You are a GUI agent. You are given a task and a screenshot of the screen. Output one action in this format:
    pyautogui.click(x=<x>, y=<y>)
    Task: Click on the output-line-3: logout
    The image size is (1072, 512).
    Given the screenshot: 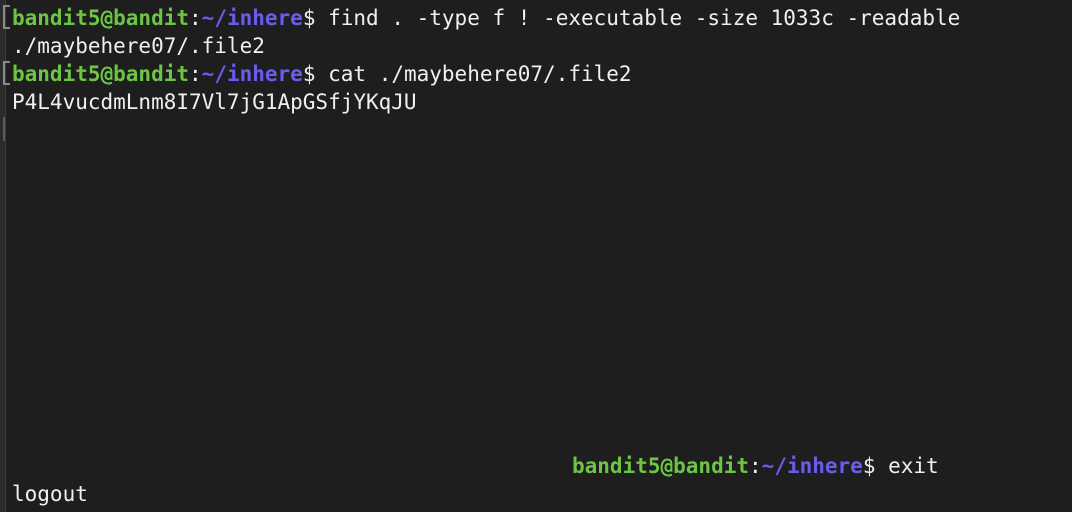 What is the action you would take?
    pyautogui.click(x=50, y=494)
    